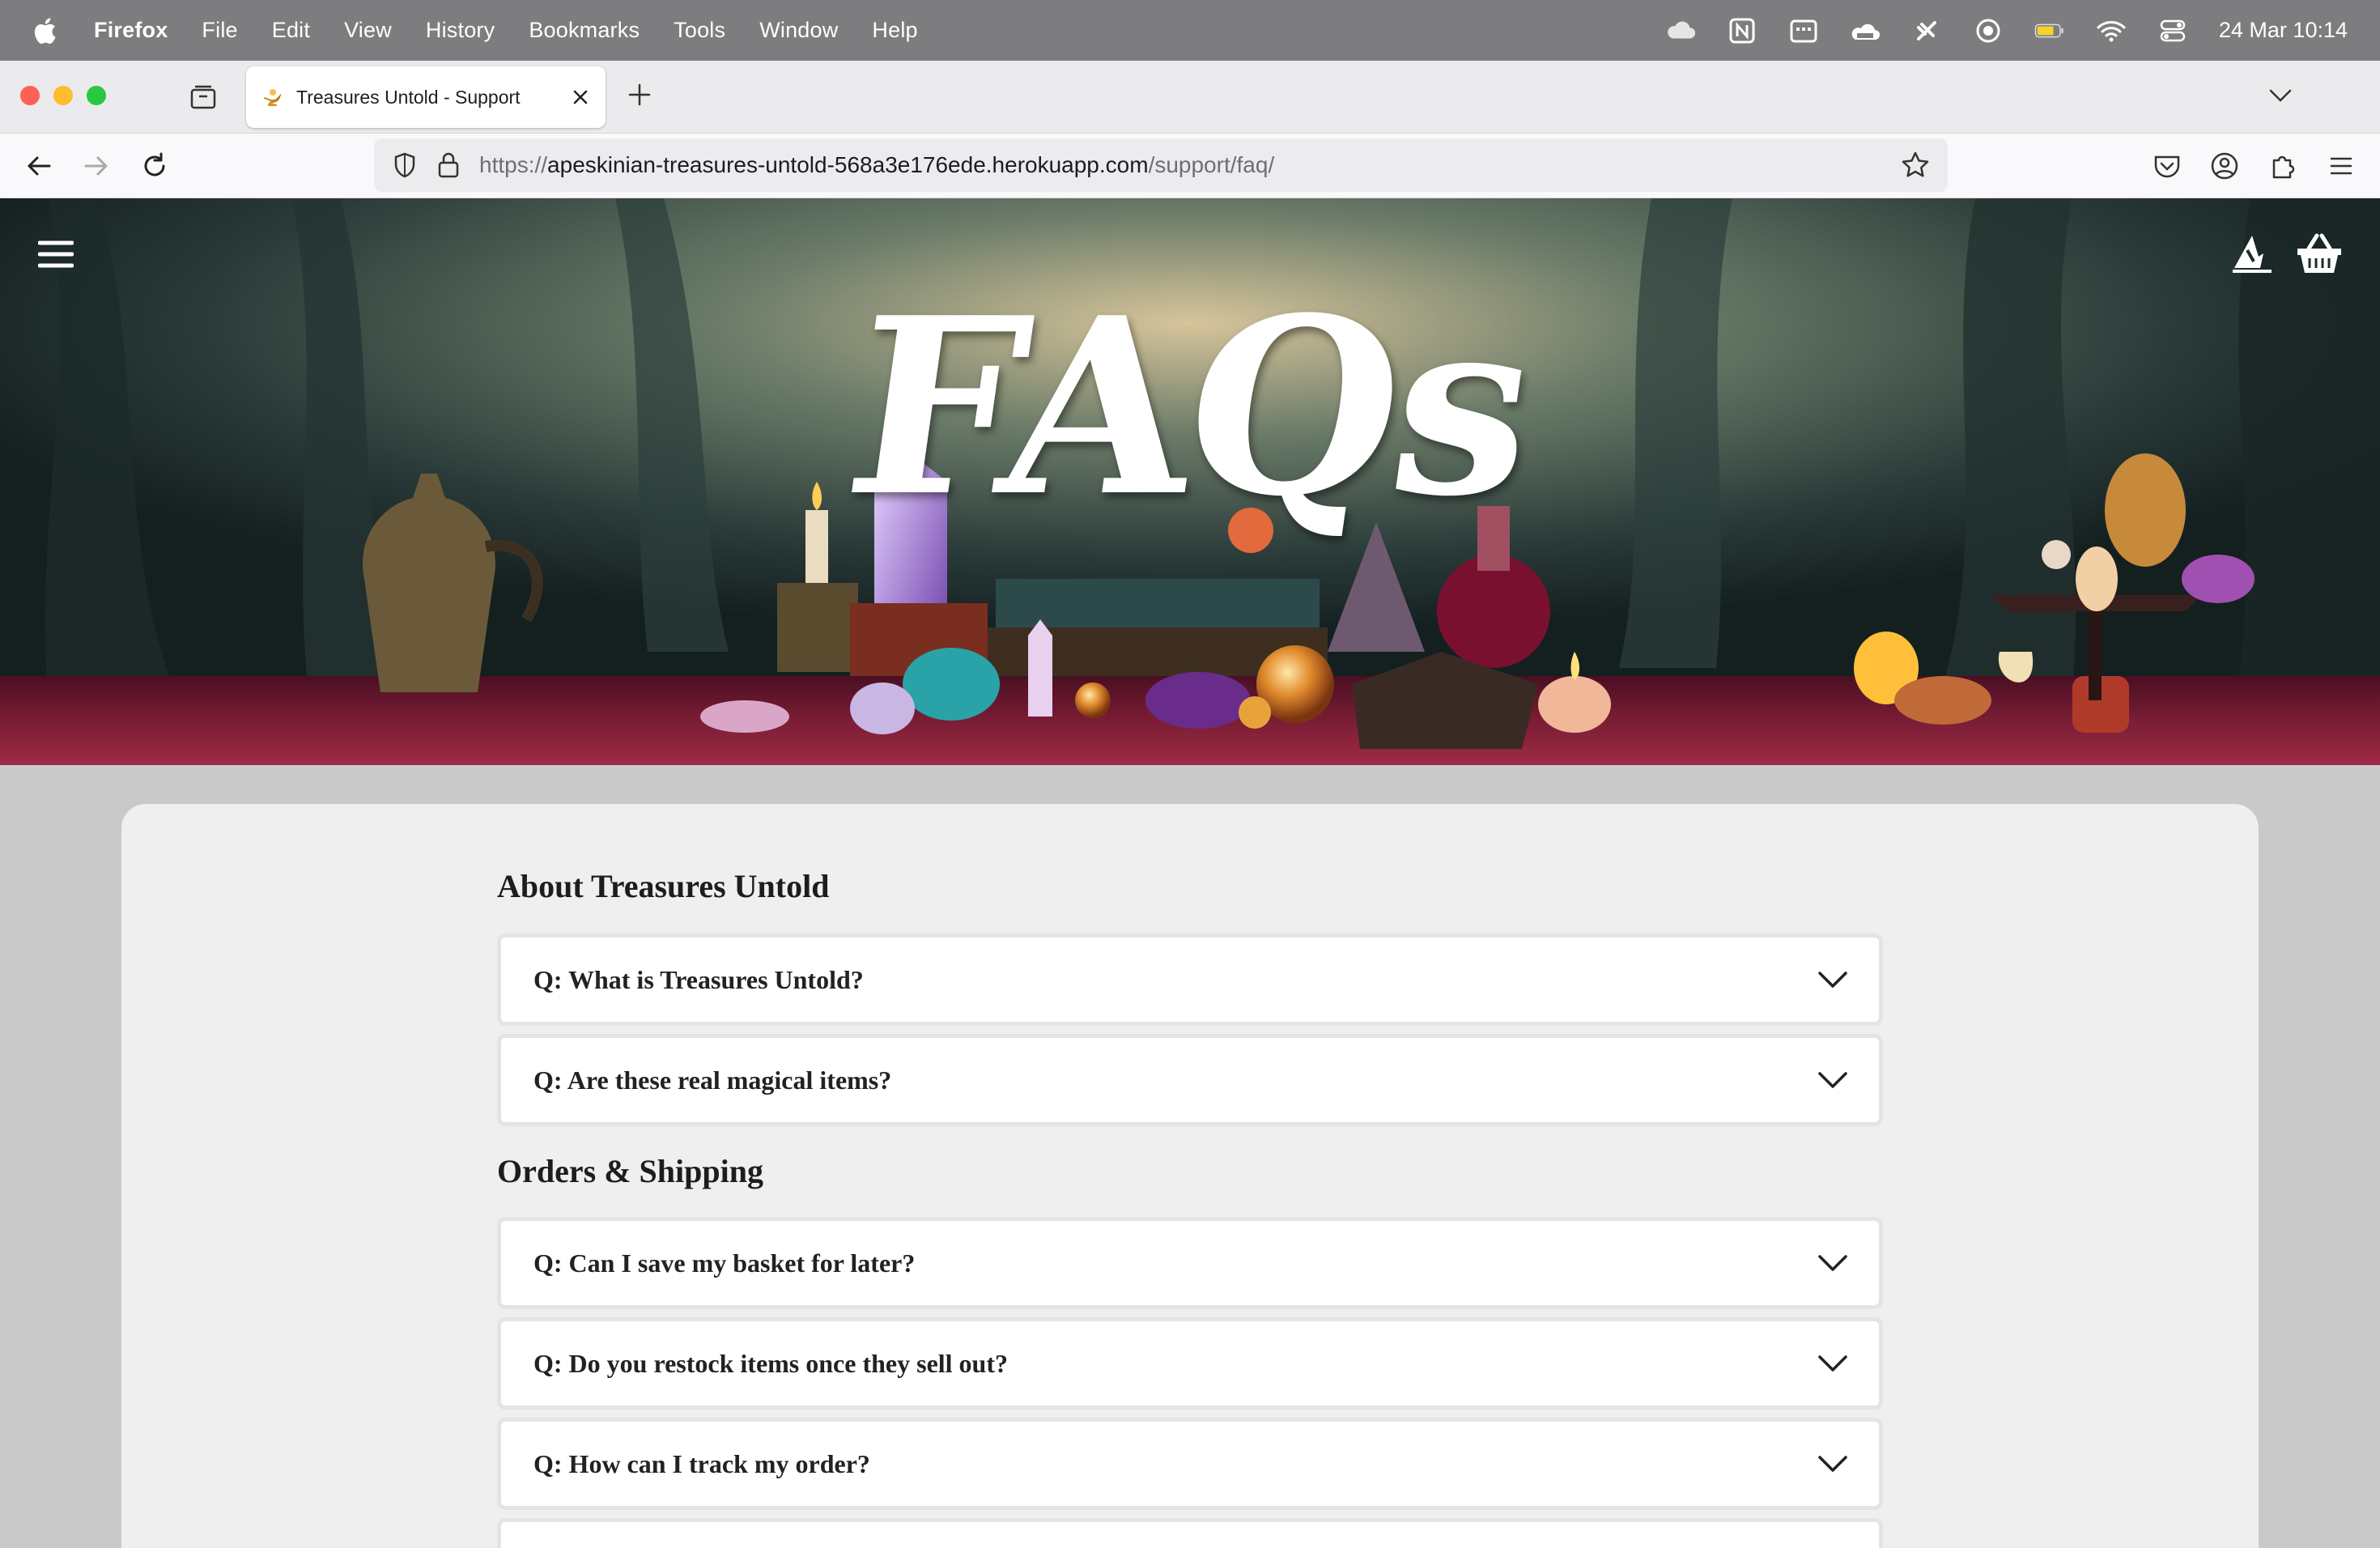 The width and height of the screenshot is (2380, 1548). Describe the element at coordinates (408, 97) in the screenshot. I see `tab-title: Treasures Untold - Support` at that location.